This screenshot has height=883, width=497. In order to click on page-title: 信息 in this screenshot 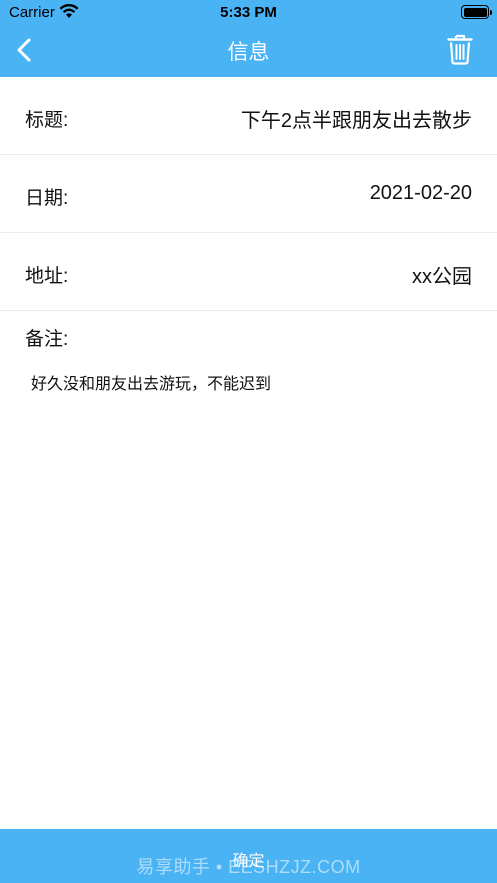, I will do `click(248, 52)`.